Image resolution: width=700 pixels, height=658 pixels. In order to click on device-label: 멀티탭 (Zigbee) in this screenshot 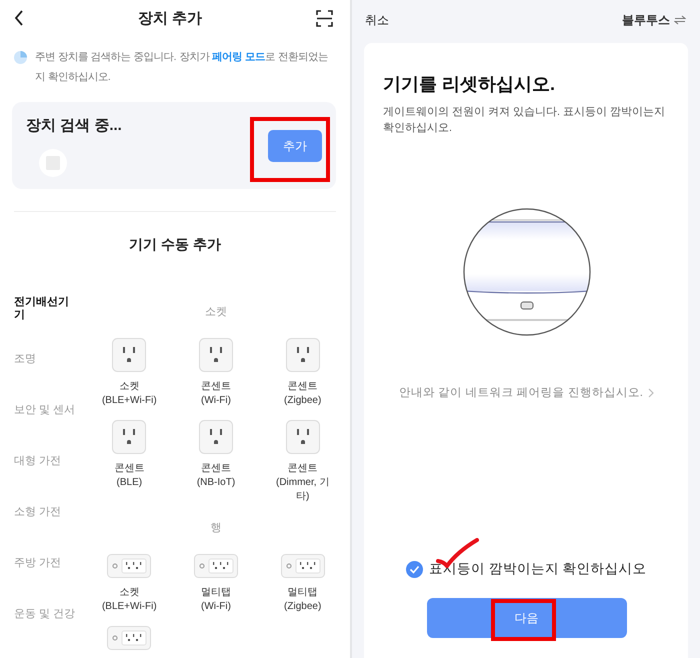, I will do `click(302, 600)`.